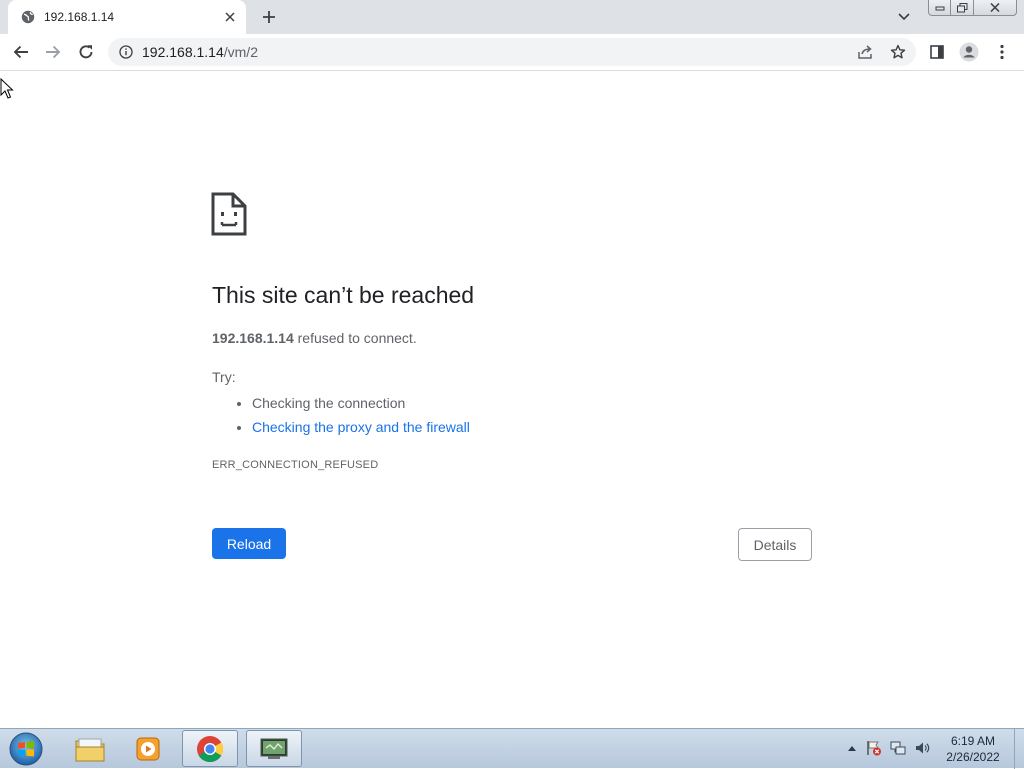  I want to click on system-clock: 6:19 AM 2/26/2022, so click(973, 749).